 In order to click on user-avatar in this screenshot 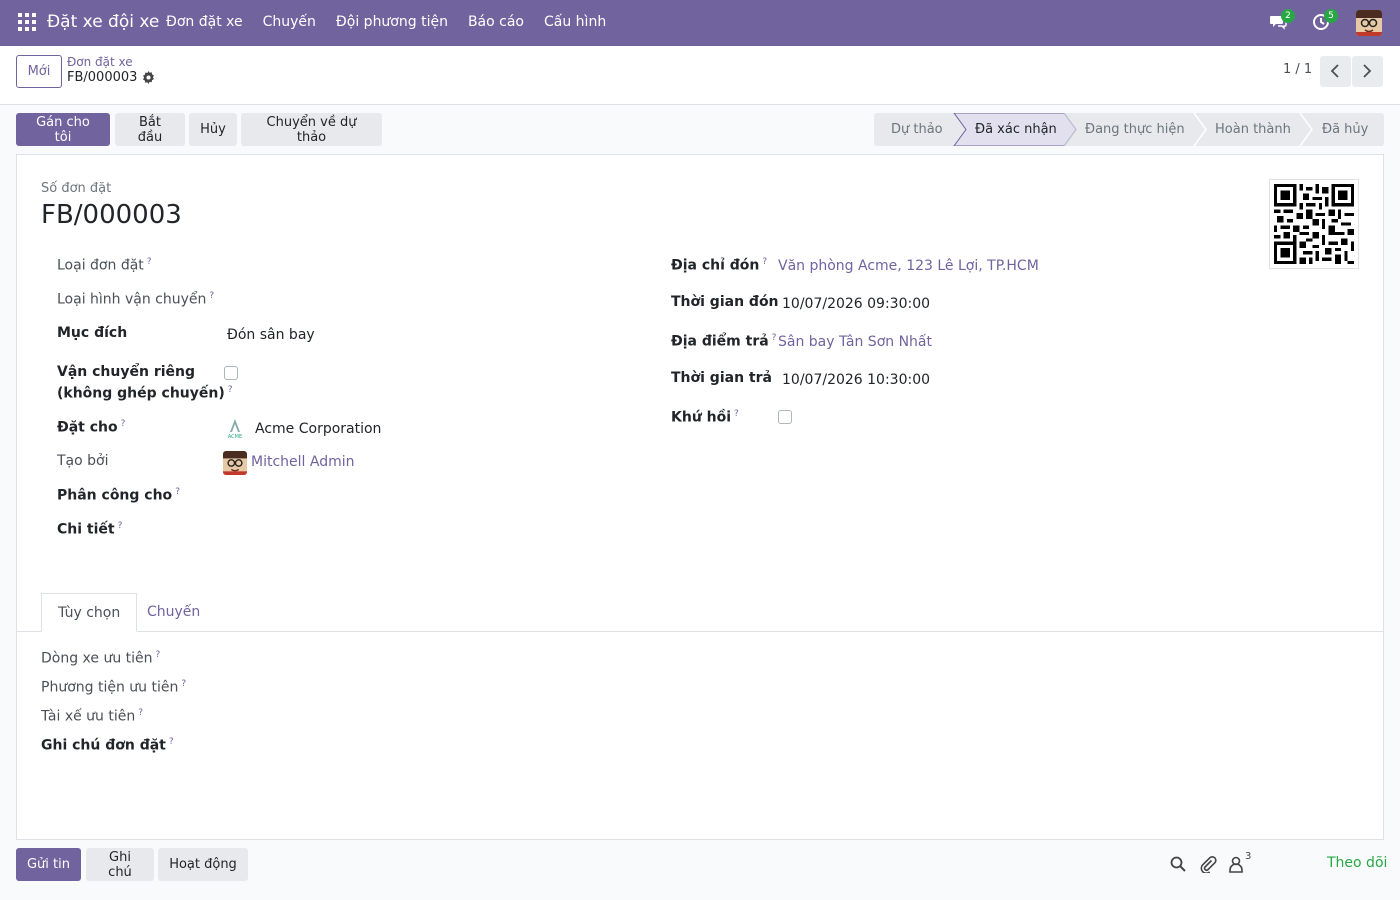, I will do `click(1369, 23)`.